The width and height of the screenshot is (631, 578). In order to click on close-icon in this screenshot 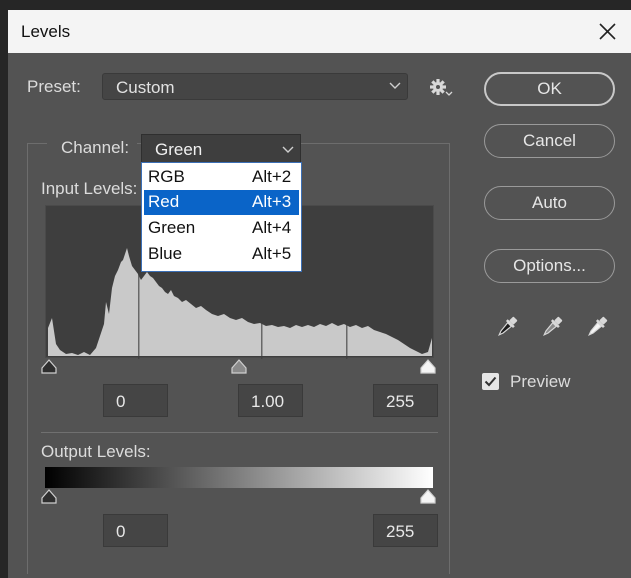, I will do `click(608, 31)`.